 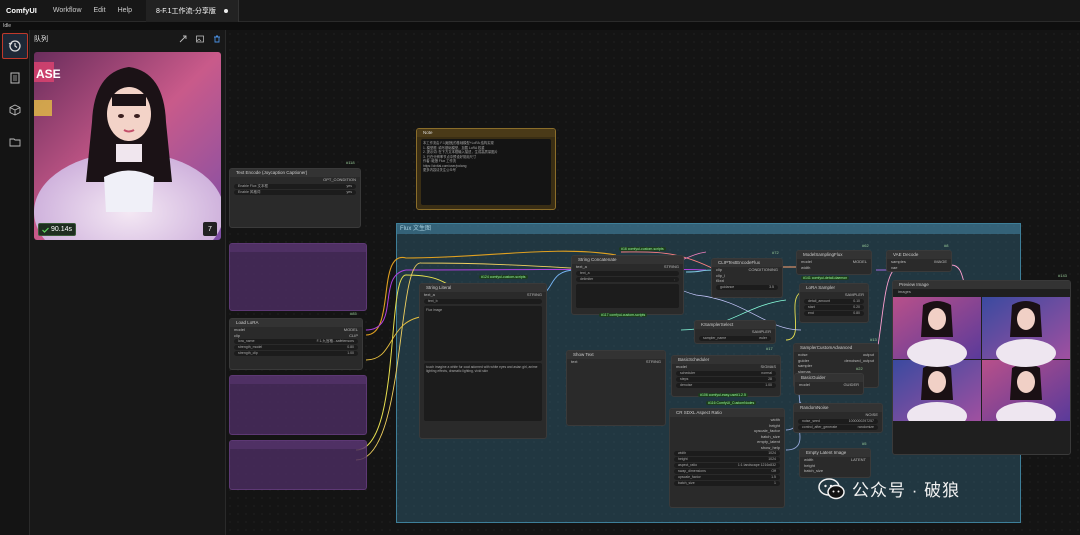 What do you see at coordinates (865, 426) in the screenshot?
I see `field-value: randomize` at bounding box center [865, 426].